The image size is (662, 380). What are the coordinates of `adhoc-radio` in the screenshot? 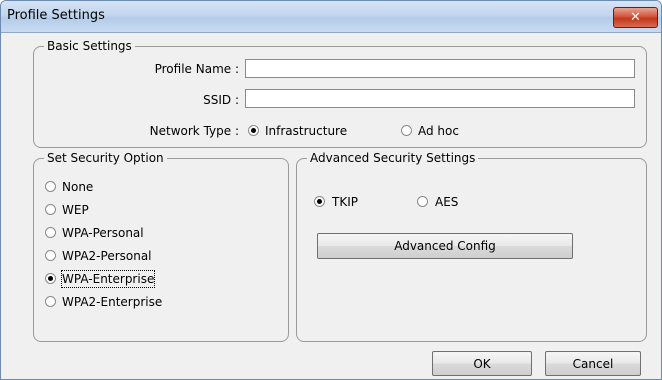 It's located at (406, 130).